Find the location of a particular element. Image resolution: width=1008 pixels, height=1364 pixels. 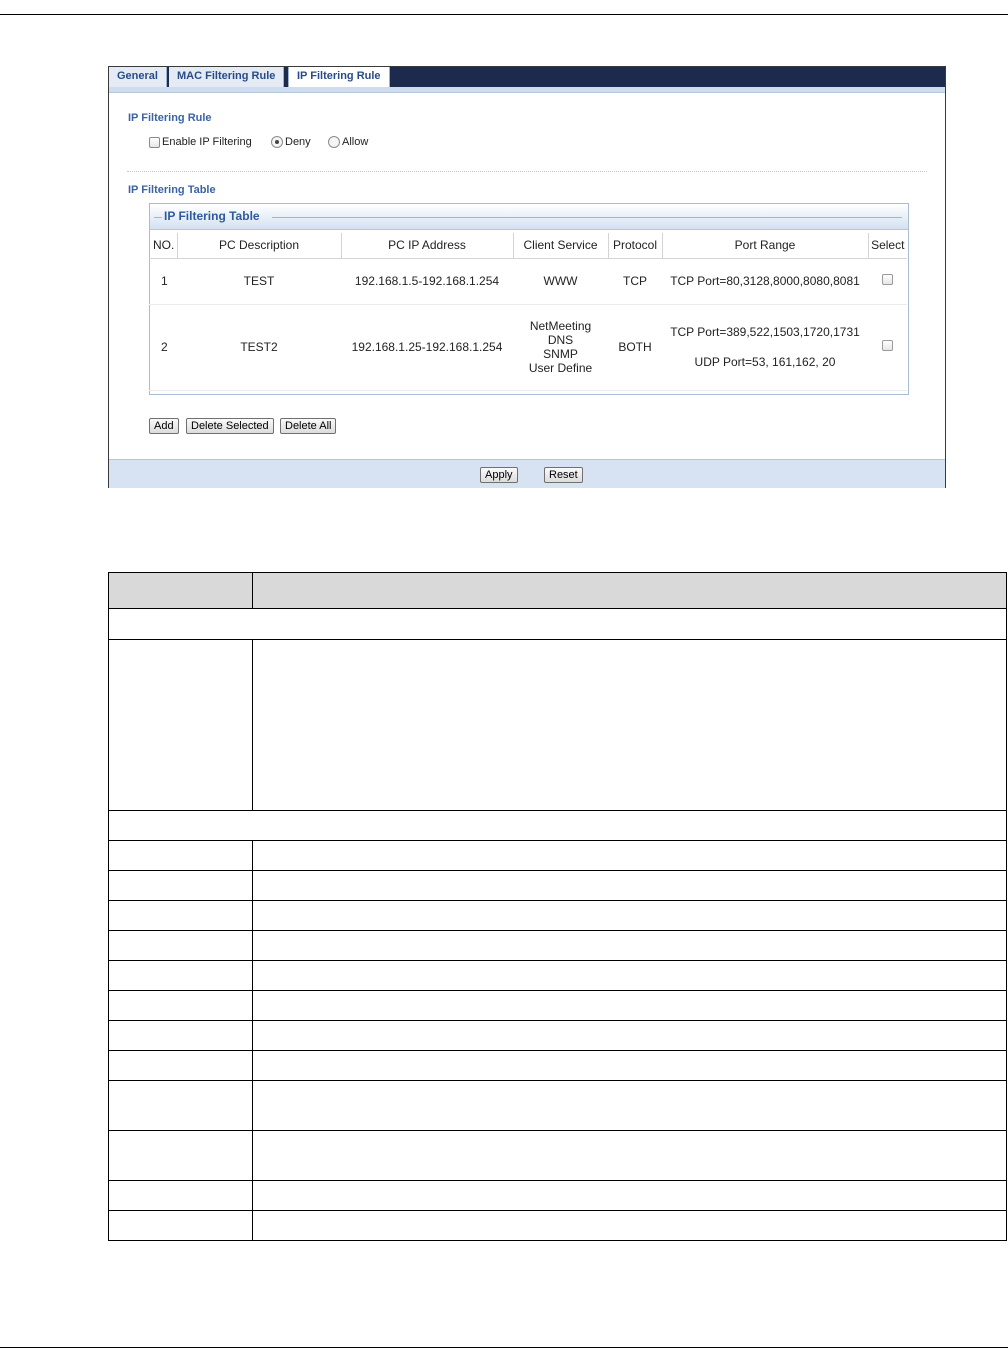

service-item: DNS is located at coordinates (560, 340).